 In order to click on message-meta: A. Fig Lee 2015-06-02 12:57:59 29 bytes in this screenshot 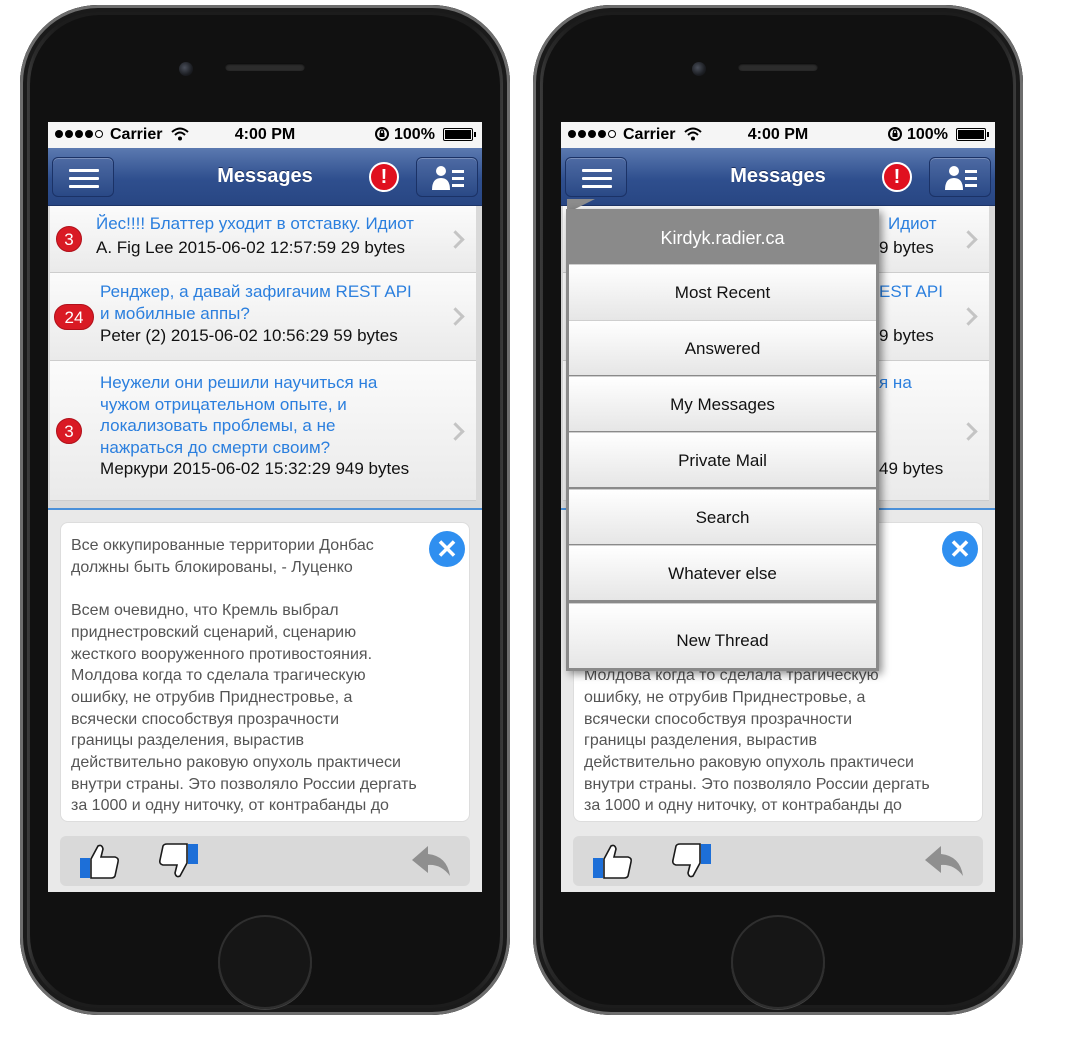, I will do `click(251, 247)`.